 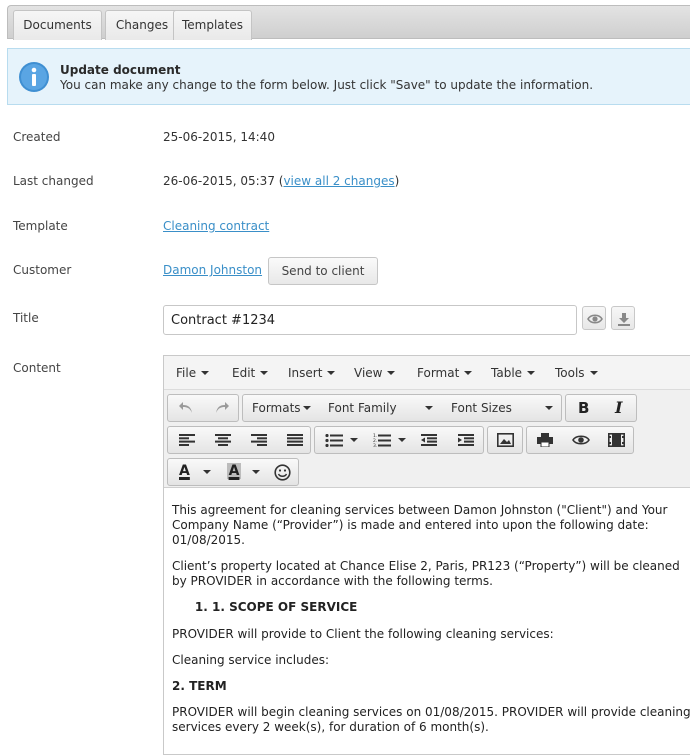 I want to click on list-indent-group: 1. 2. 3., so click(x=399, y=440).